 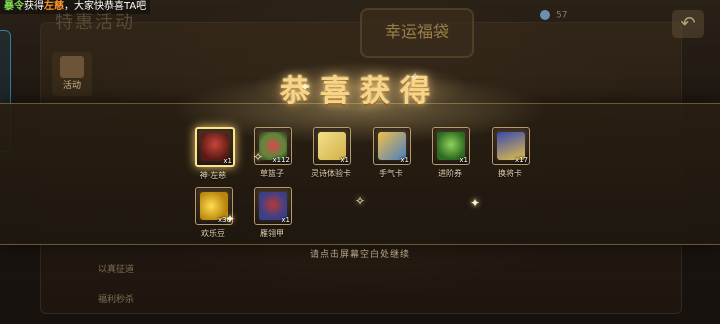 What do you see at coordinates (116, 298) in the screenshot?
I see `bg-list-item: 福利秒杀` at bounding box center [116, 298].